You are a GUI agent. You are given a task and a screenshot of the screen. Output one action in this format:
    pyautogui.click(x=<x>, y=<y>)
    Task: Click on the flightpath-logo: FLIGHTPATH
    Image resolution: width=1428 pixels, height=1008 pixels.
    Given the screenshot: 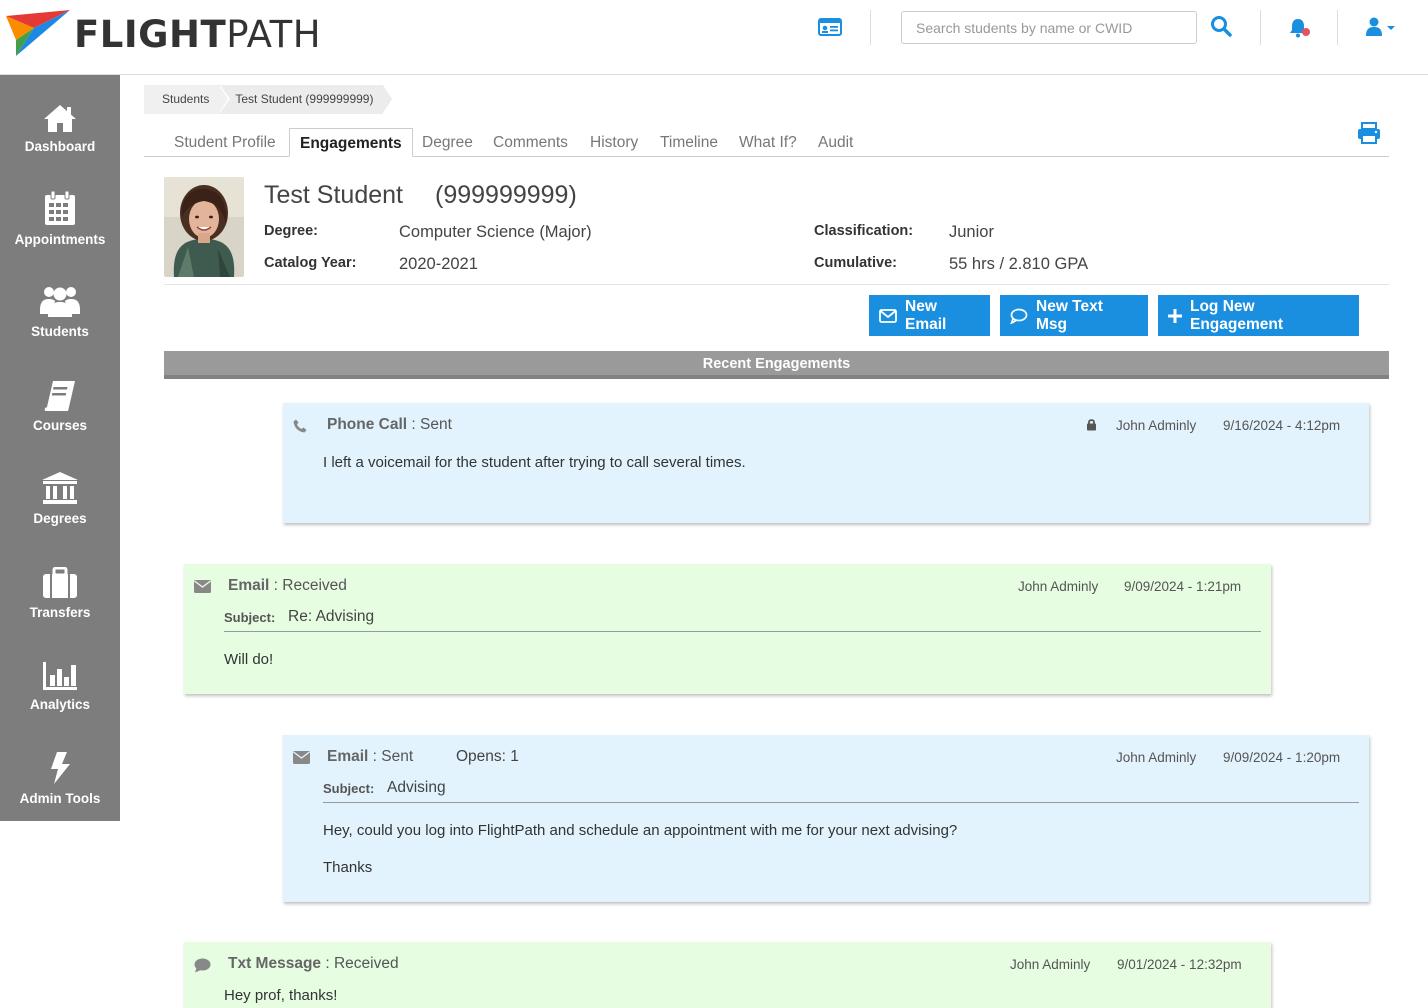 What is the action you would take?
    pyautogui.click(x=163, y=34)
    